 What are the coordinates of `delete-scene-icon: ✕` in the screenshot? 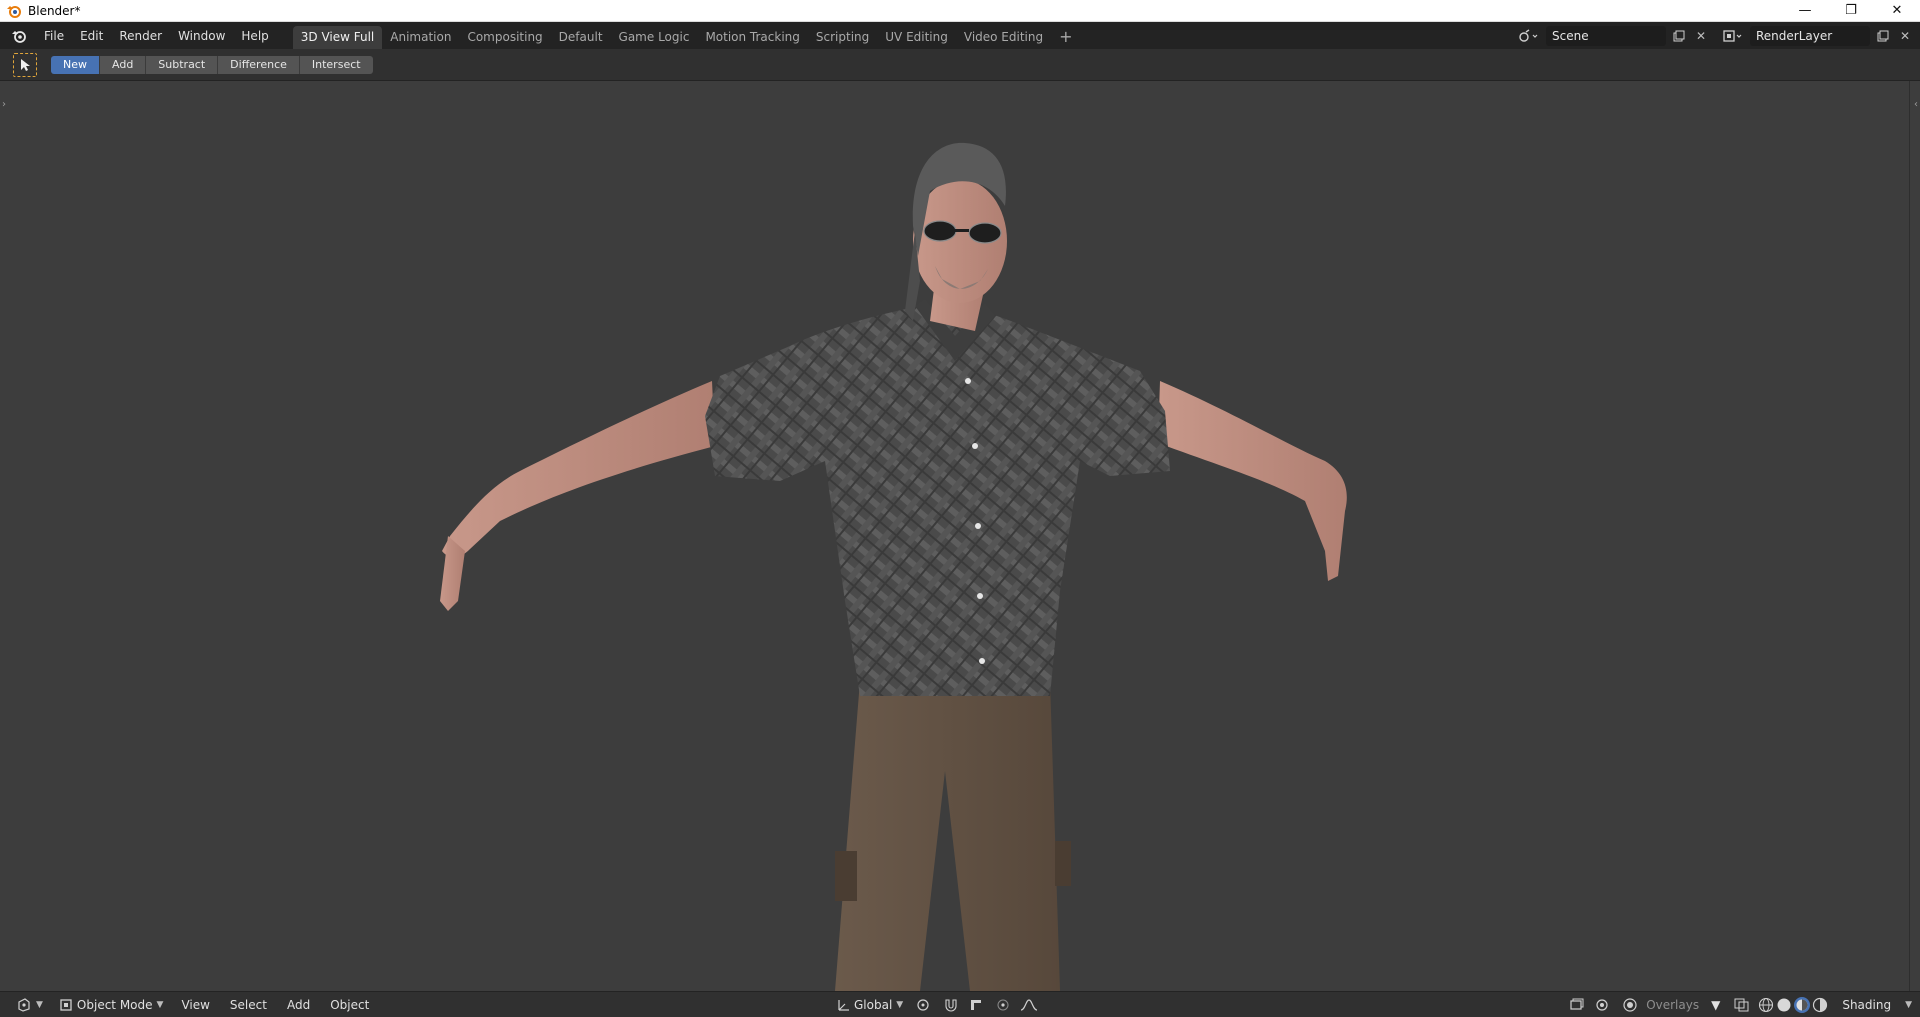 It's located at (1701, 36).